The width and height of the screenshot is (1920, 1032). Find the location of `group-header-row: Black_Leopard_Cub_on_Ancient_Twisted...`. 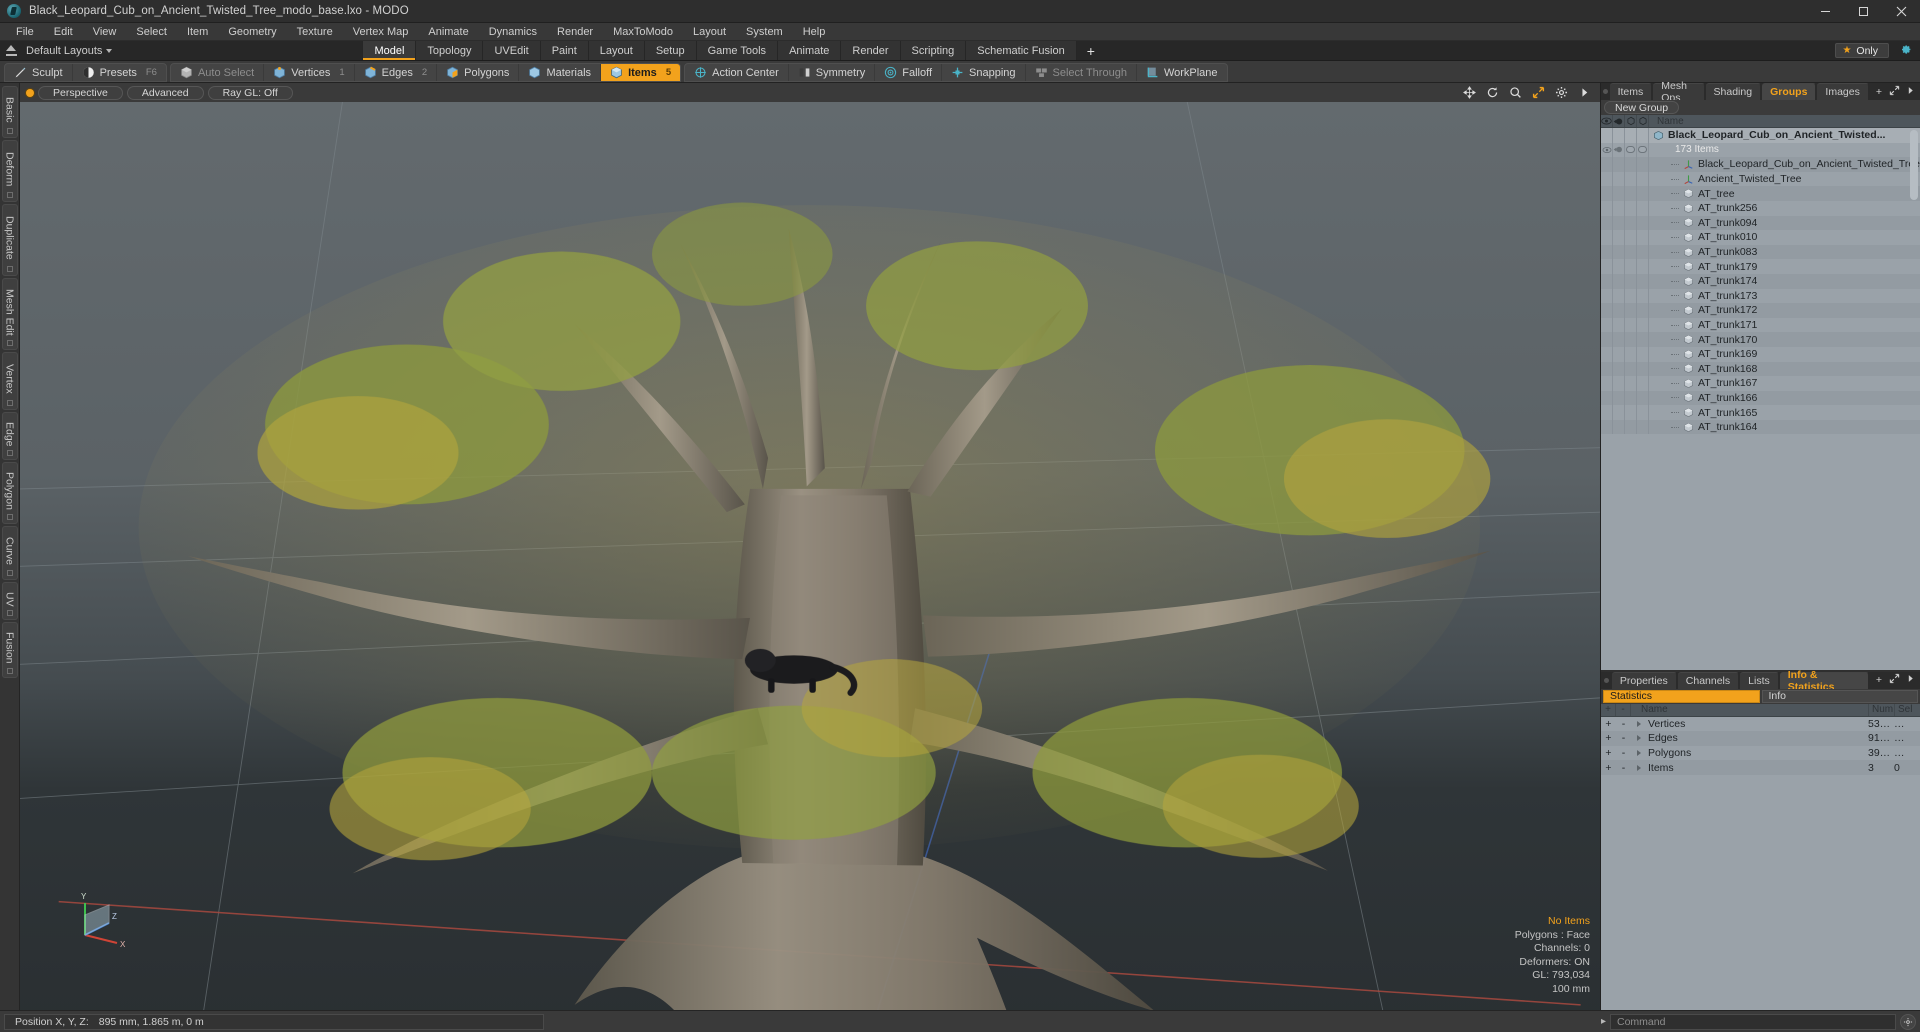

group-header-row: Black_Leopard_Cub_on_Ancient_Twisted... is located at coordinates (1760, 135).